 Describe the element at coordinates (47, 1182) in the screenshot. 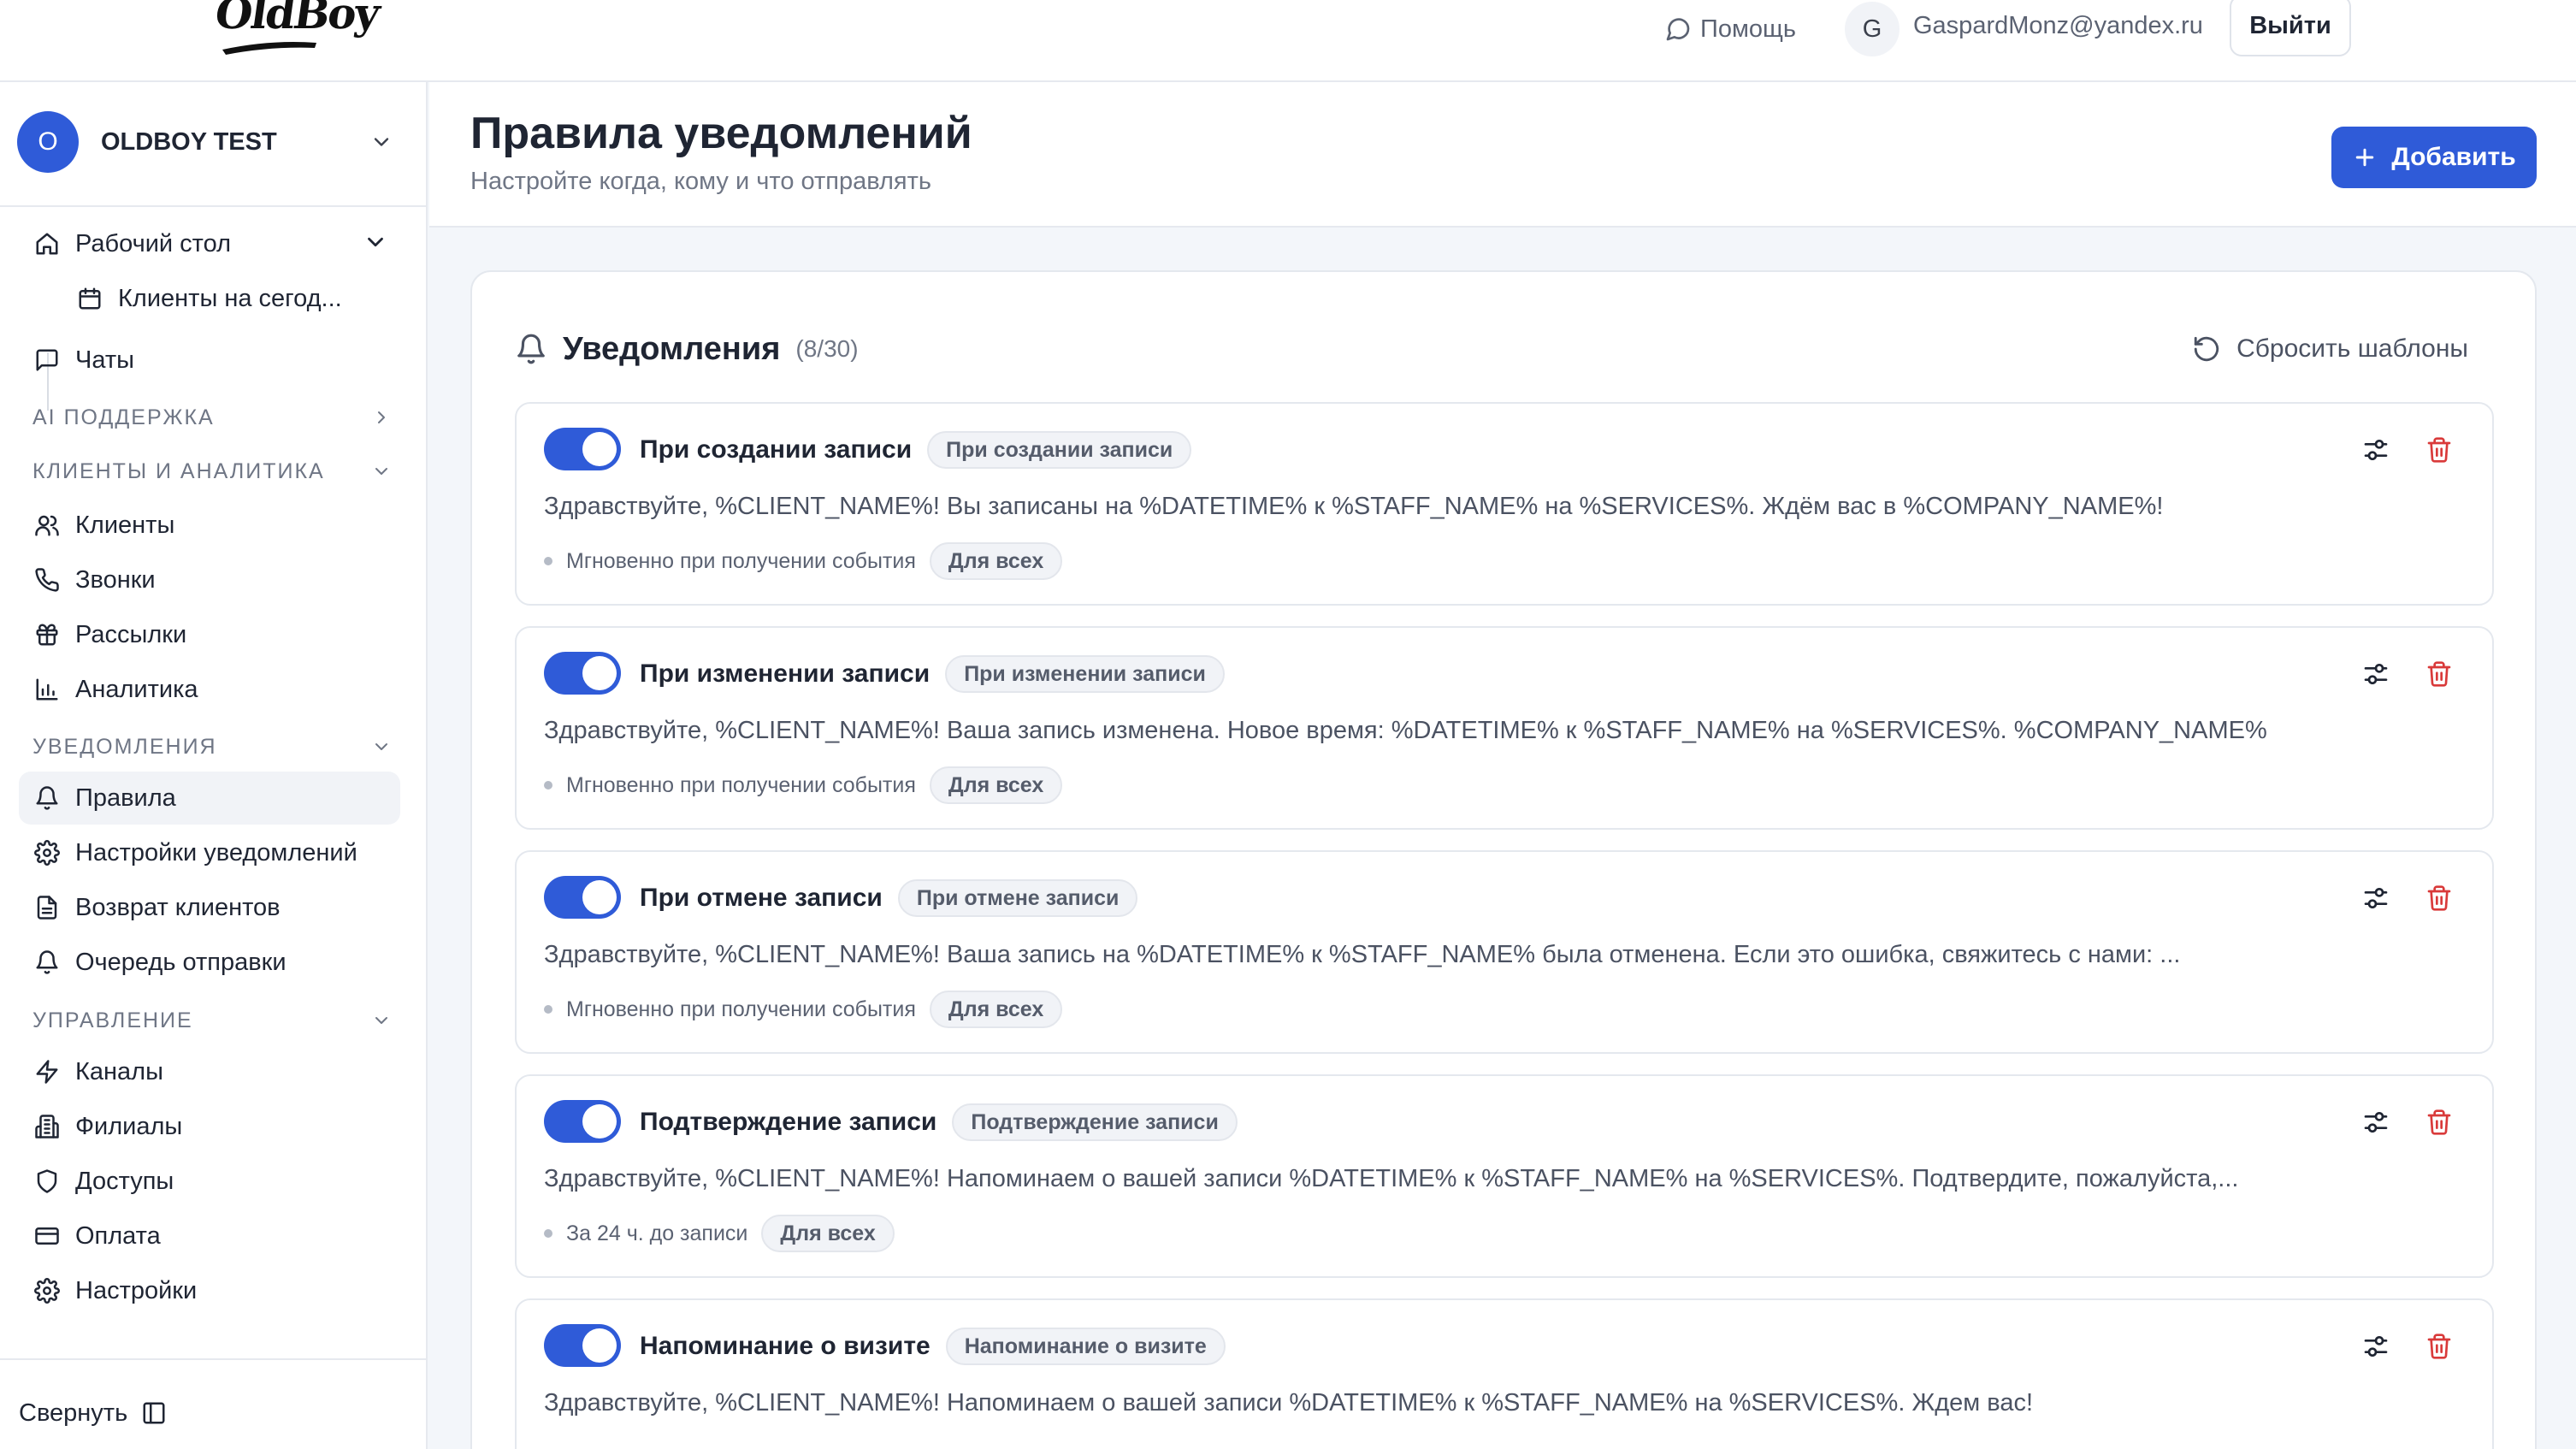

I see `shield-icon` at that location.